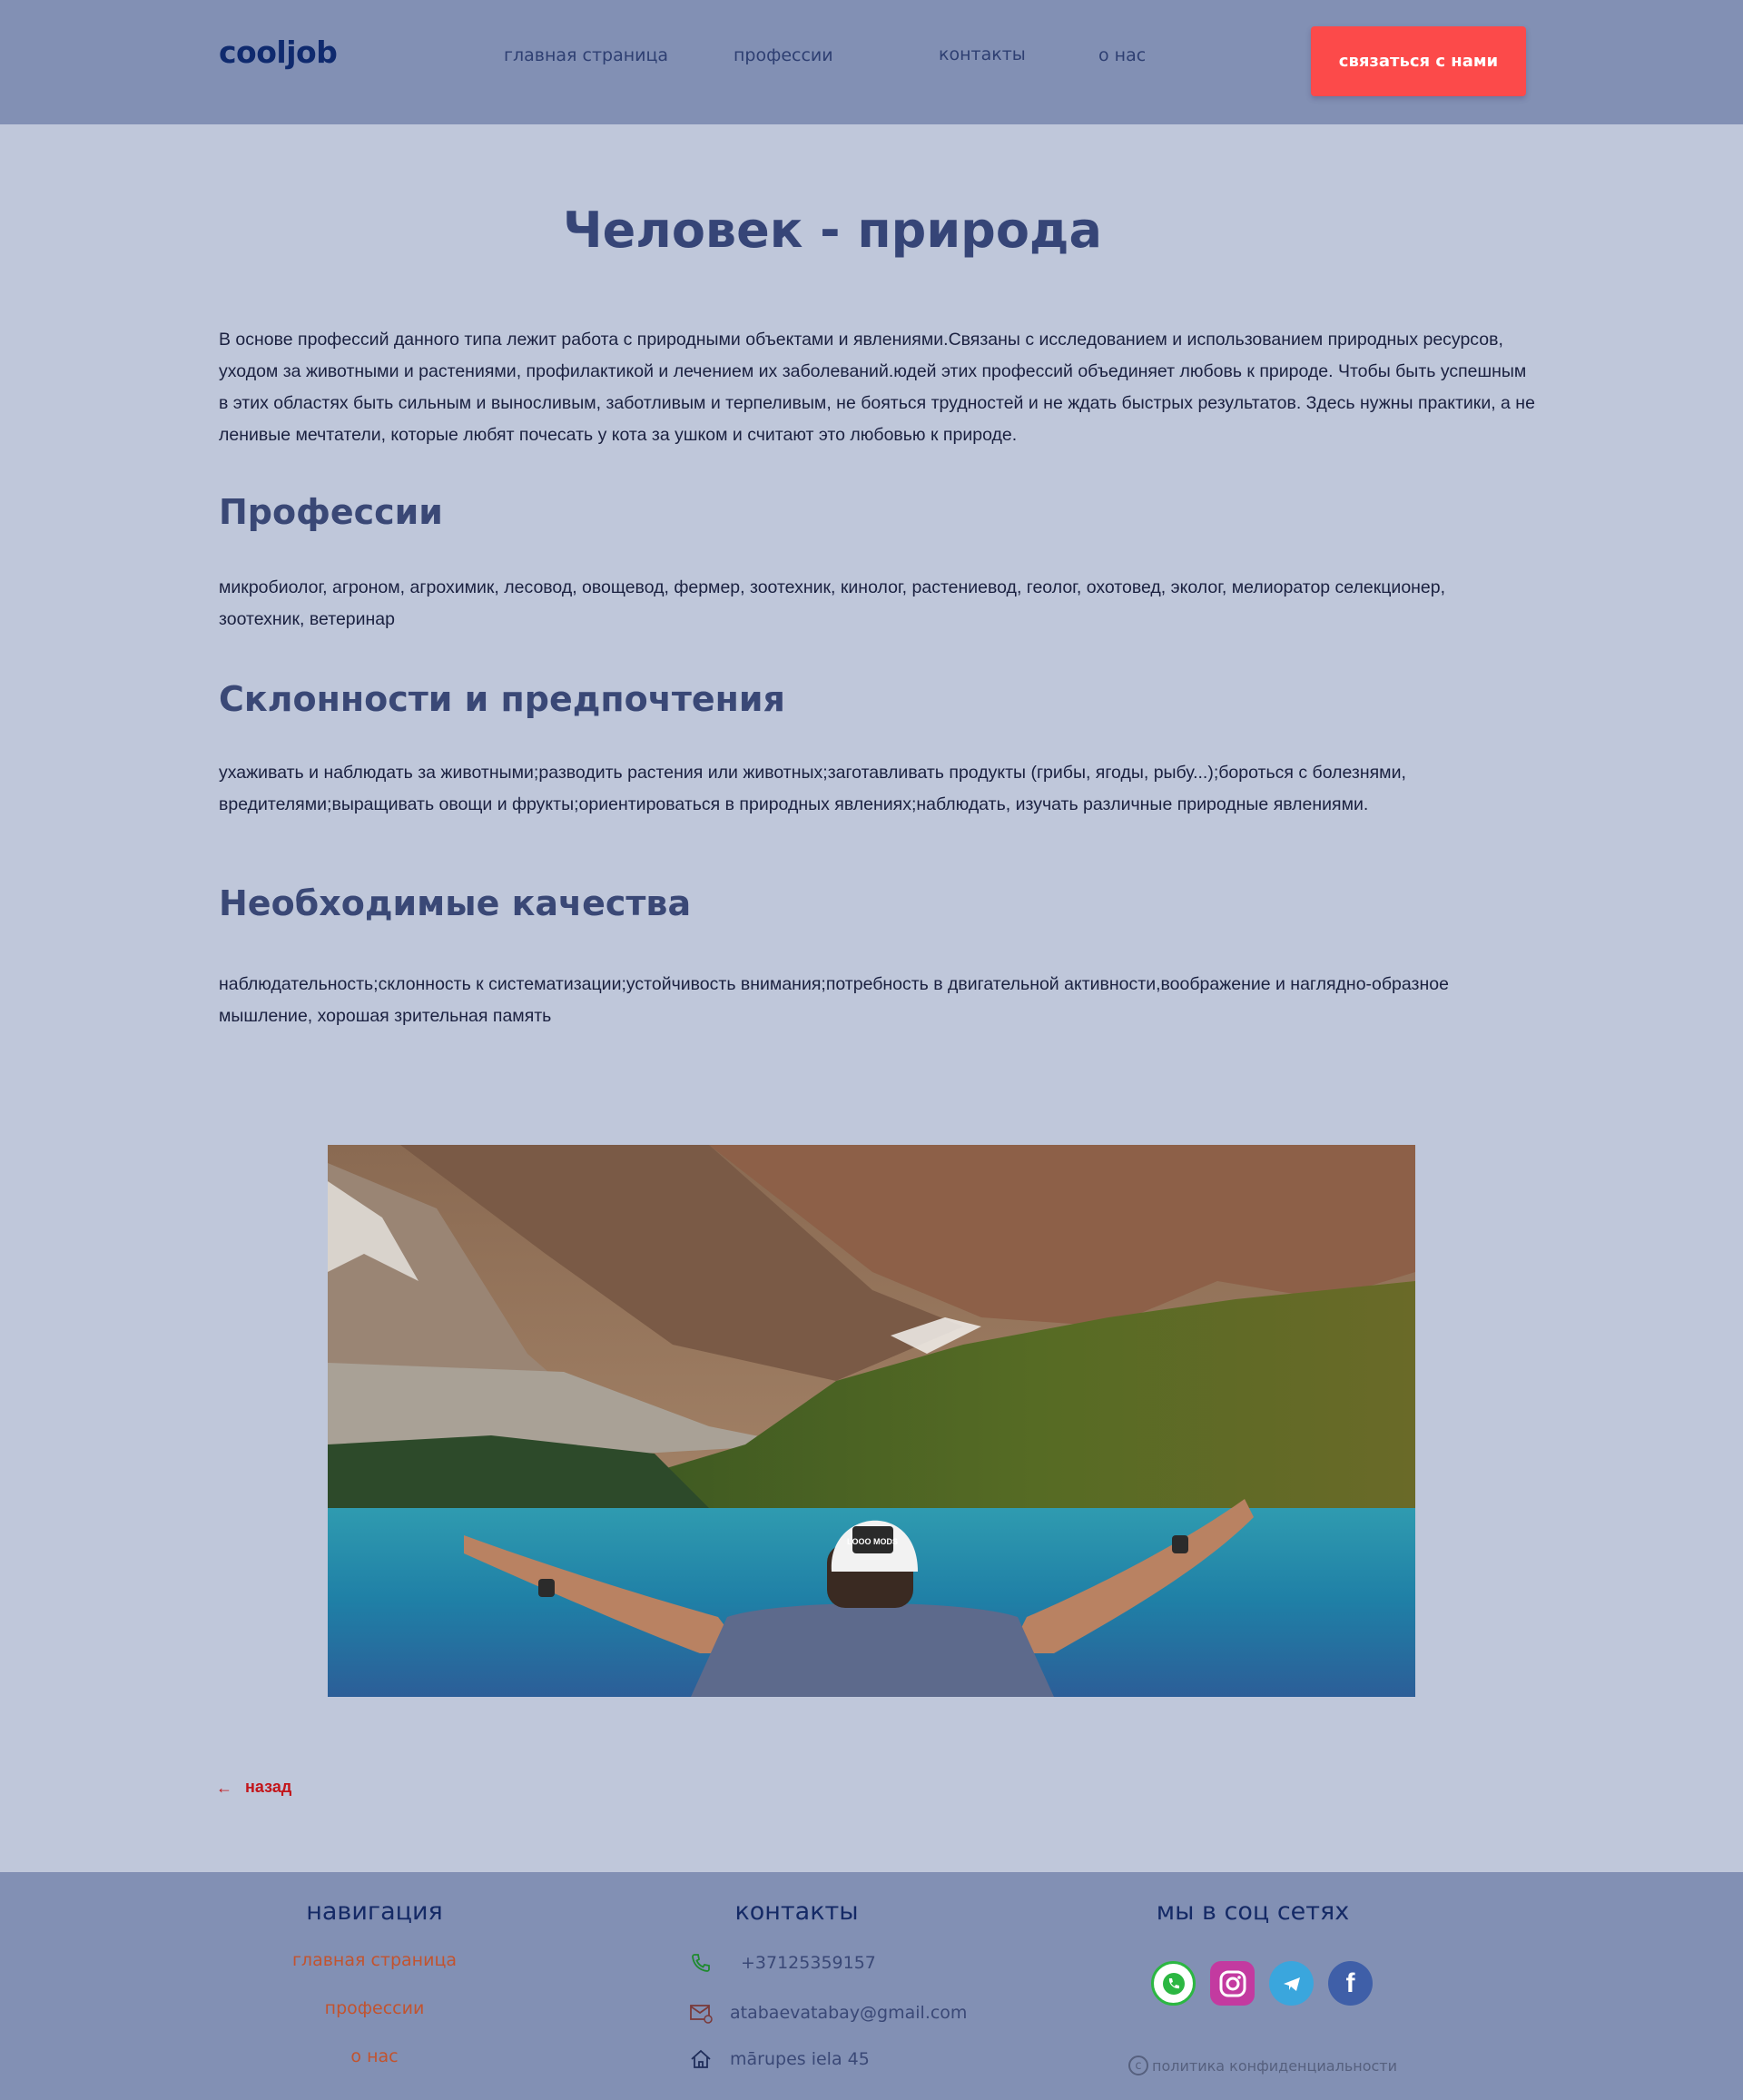 The width and height of the screenshot is (1743, 2100). I want to click on cap-logo-text: LOOO MODS, so click(872, 1541).